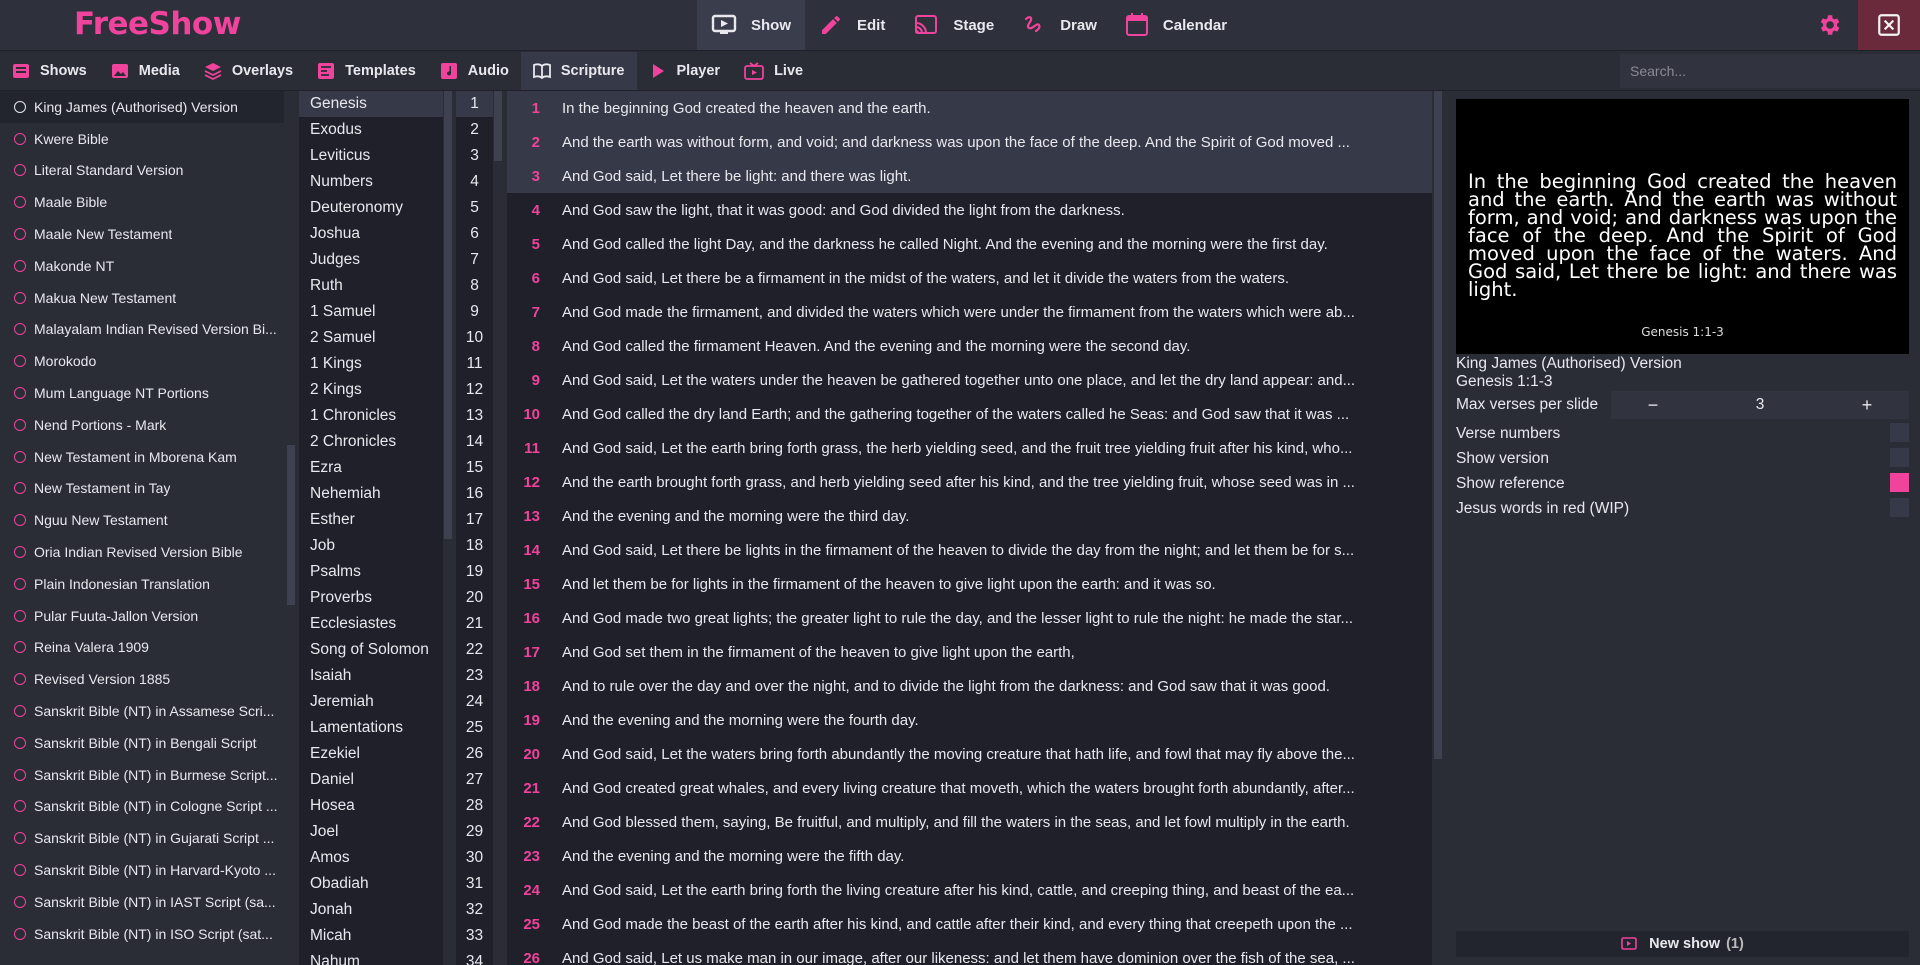 The height and width of the screenshot is (965, 1920). Describe the element at coordinates (371, 780) in the screenshot. I see `book-item: Daniel` at that location.